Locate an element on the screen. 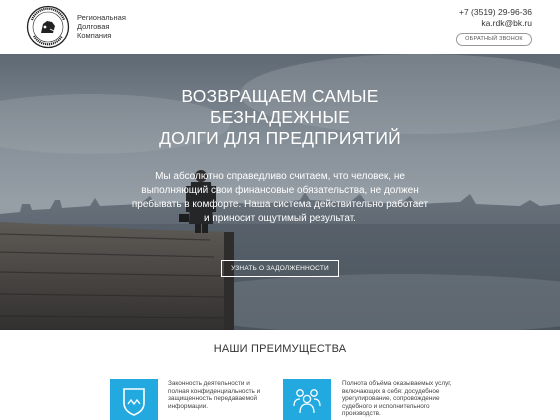 The width and height of the screenshot is (560, 420). contacts: +7 (3519) 29-96-36 ka.rdk@bk.ru is located at coordinates (495, 18).